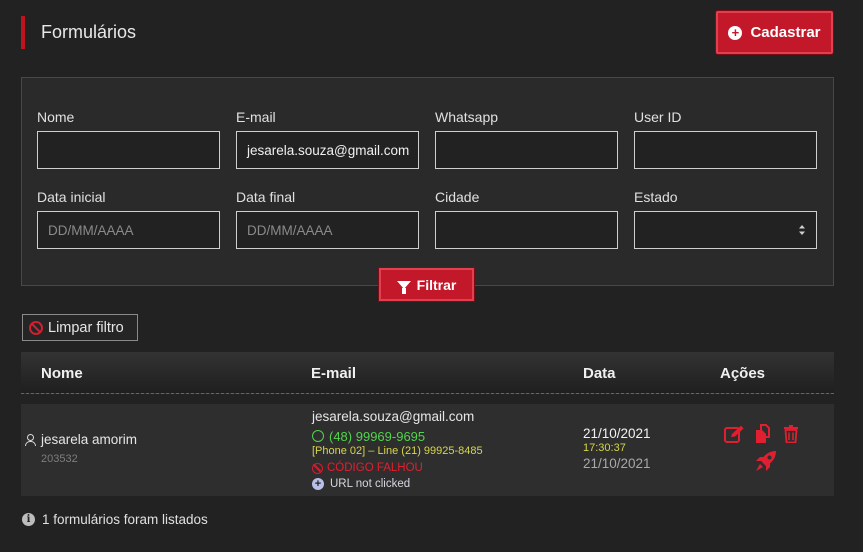 Image resolution: width=863 pixels, height=552 pixels. What do you see at coordinates (604, 448) in the screenshot?
I see `row-time: 17:30:37` at bounding box center [604, 448].